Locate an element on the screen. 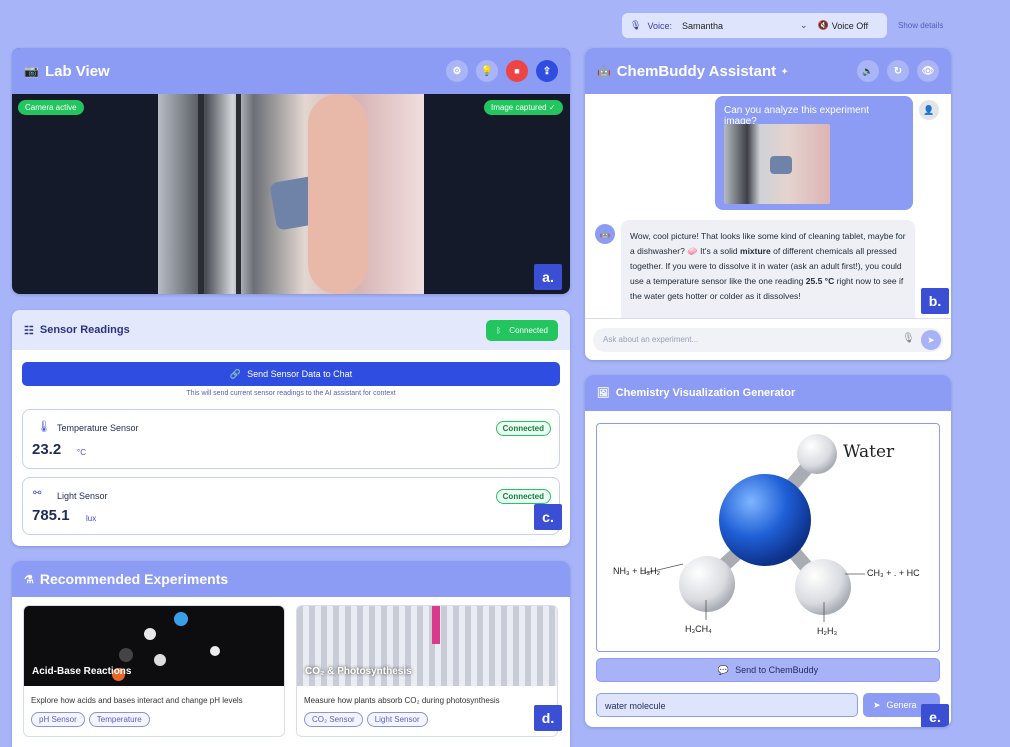  gear-icon: ⚙ is located at coordinates (457, 71).